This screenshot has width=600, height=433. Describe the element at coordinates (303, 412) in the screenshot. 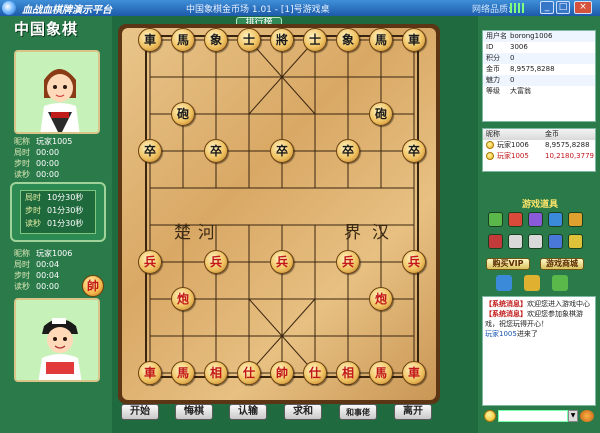

I see `draw-offer-button: 求和` at that location.